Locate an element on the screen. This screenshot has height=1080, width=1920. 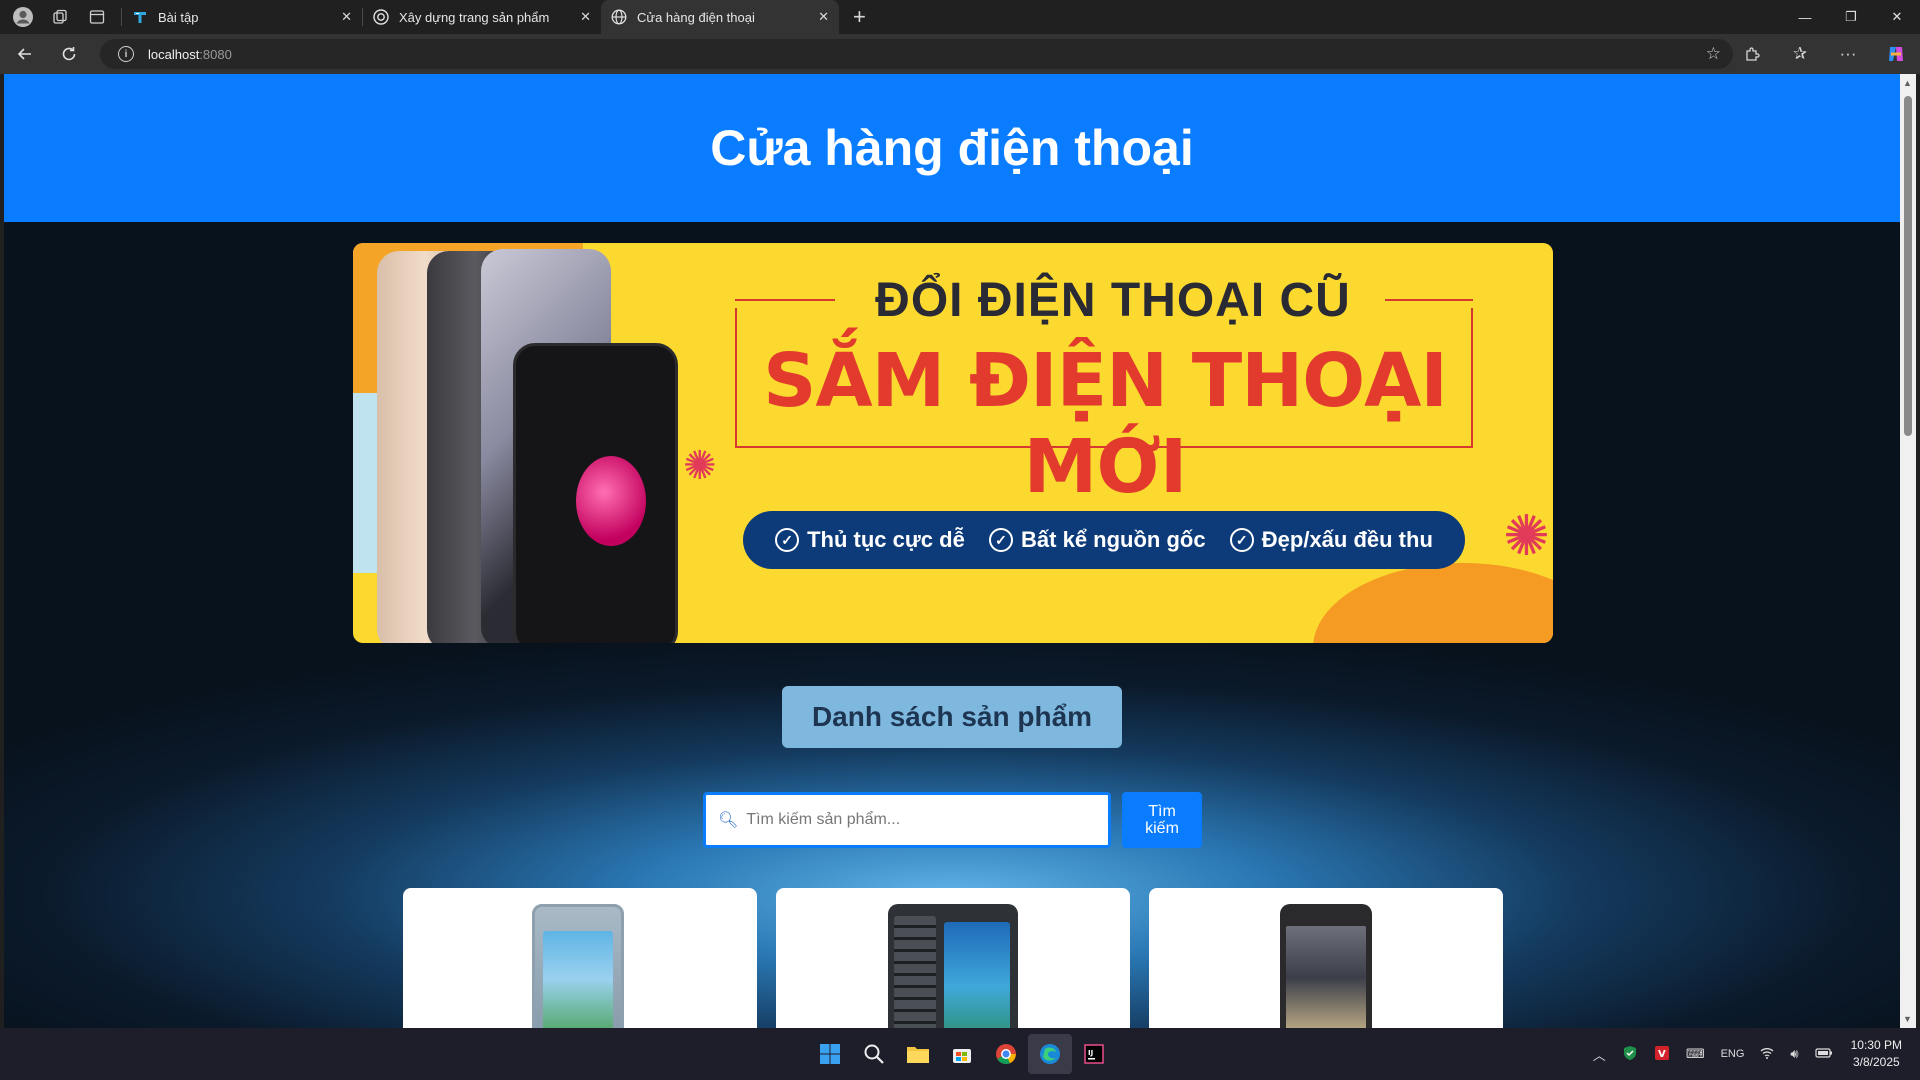
intellij-icon: IJ is located at coordinates (1094, 1054).